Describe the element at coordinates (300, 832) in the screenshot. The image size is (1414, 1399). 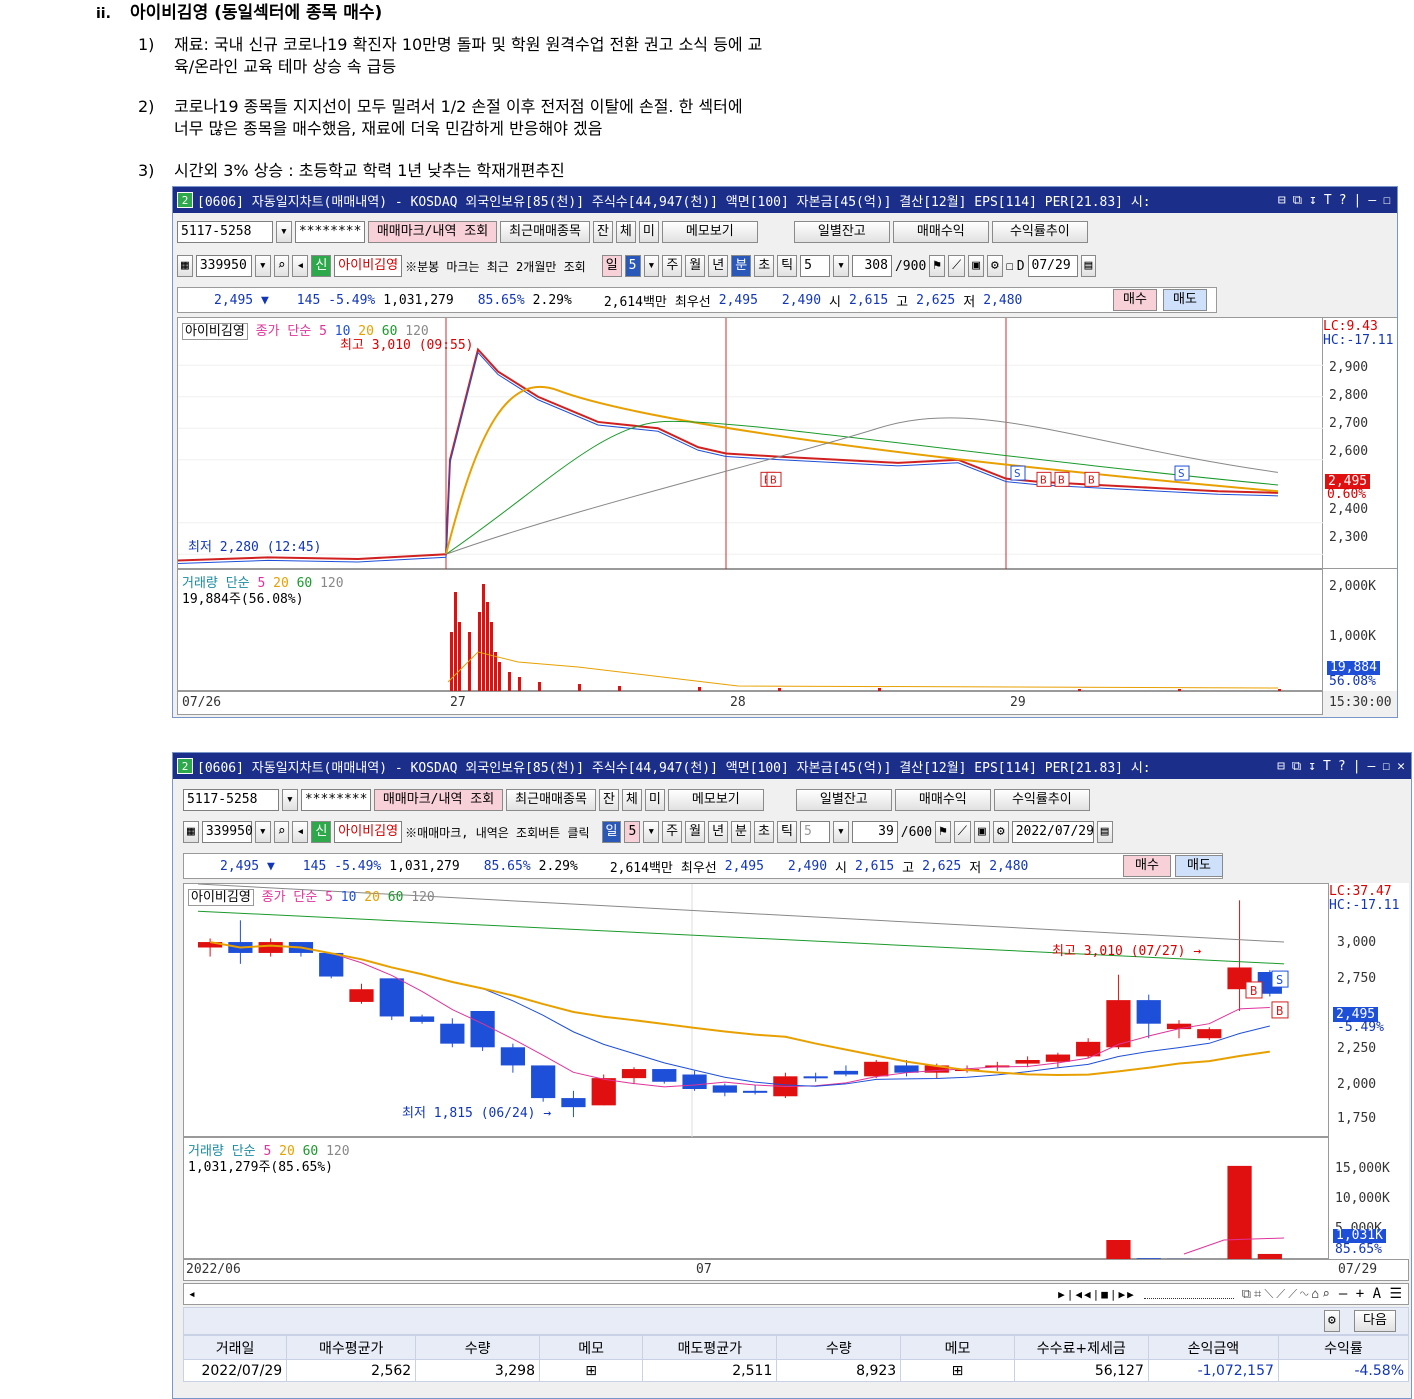
I see `sound-icon: ◂` at that location.